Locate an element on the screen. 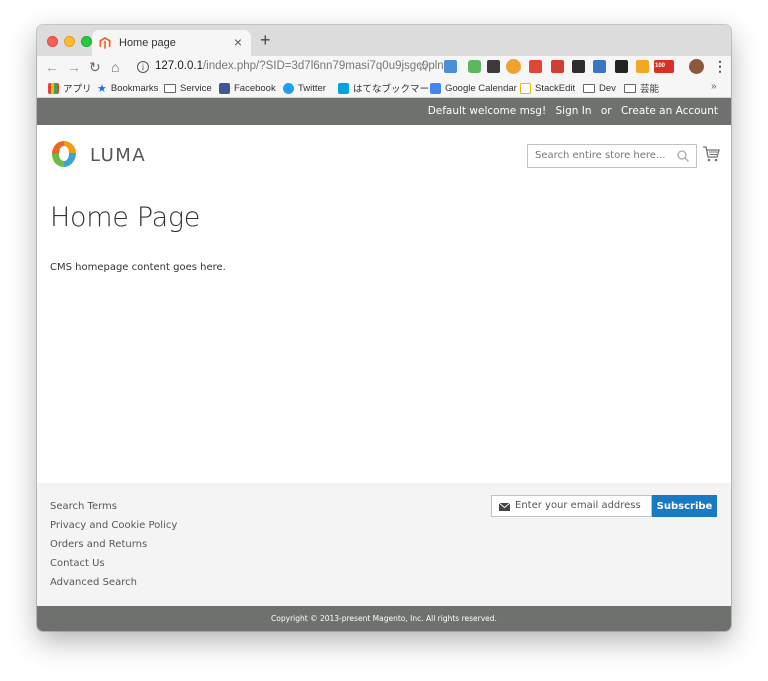 The image size is (768, 681). cart-icon is located at coordinates (711, 154).